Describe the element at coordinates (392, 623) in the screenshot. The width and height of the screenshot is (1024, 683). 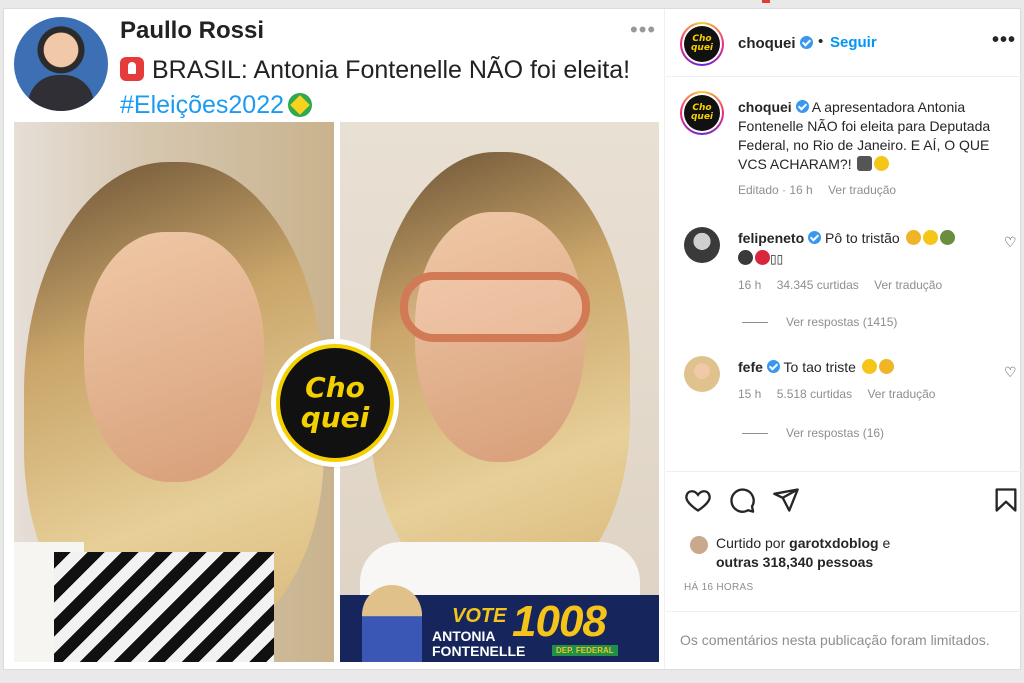
I see `candidate-photo` at that location.